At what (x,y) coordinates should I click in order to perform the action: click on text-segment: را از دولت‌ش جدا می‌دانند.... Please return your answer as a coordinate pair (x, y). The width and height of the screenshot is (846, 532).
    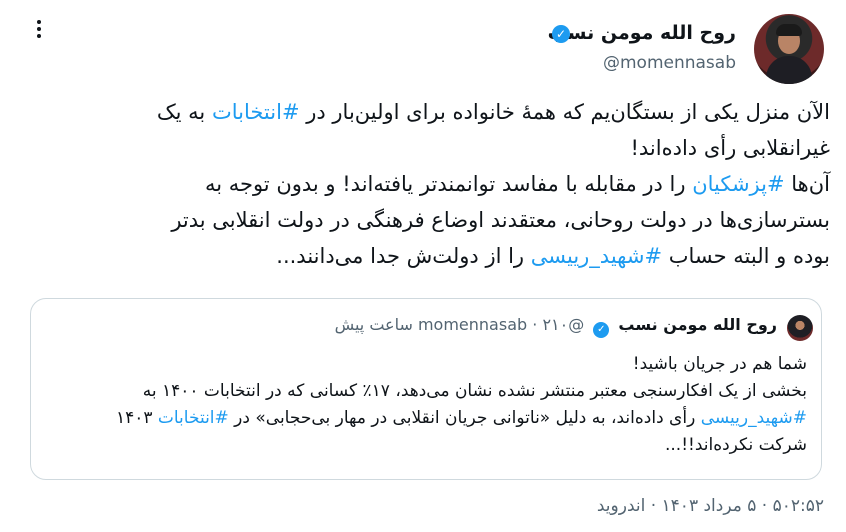
    Looking at the image, I should click on (403, 256).